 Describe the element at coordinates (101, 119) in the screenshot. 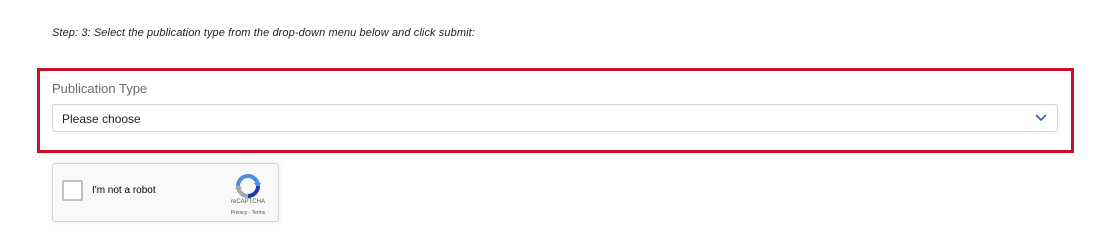

I see `publication-type-selected-value: Please choose` at that location.